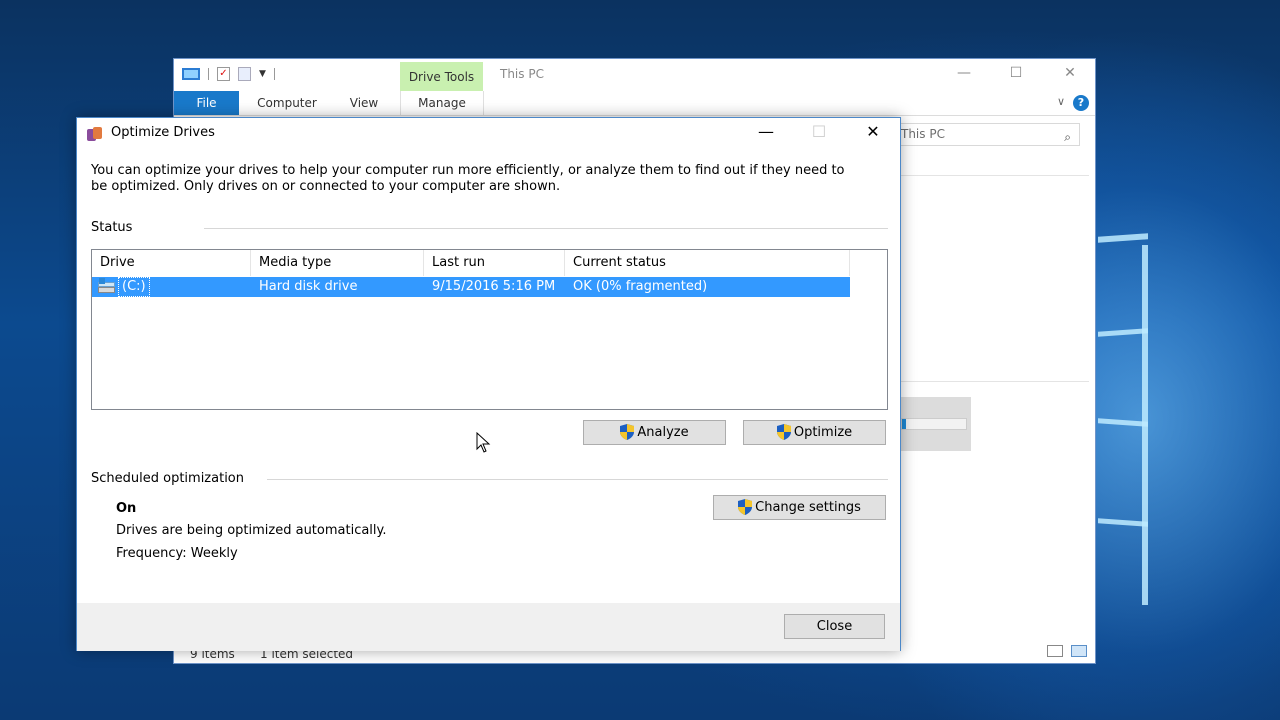 The height and width of the screenshot is (720, 1280). I want to click on properties-icon: ✓, so click(223, 74).